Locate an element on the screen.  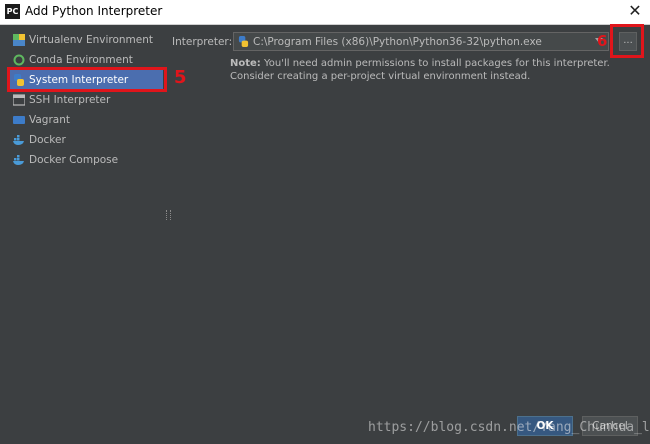
close-button: ✕ is located at coordinates (635, 11).